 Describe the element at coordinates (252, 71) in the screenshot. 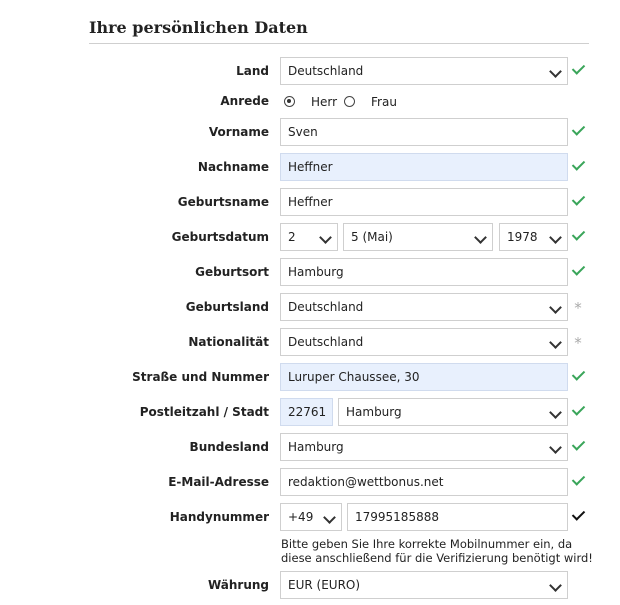

I see `land-label: Land` at that location.